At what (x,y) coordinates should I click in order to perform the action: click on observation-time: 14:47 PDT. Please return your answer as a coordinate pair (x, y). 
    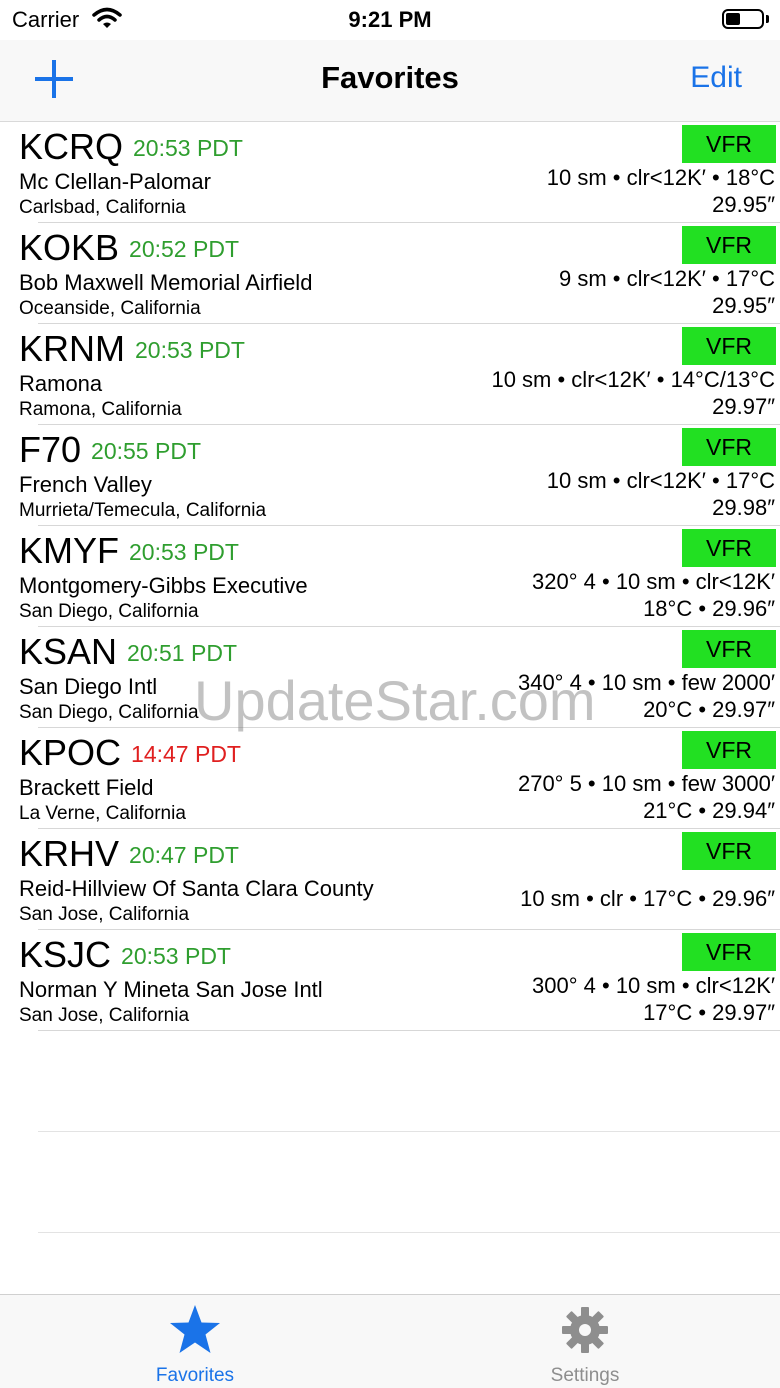
    Looking at the image, I should click on (186, 754).